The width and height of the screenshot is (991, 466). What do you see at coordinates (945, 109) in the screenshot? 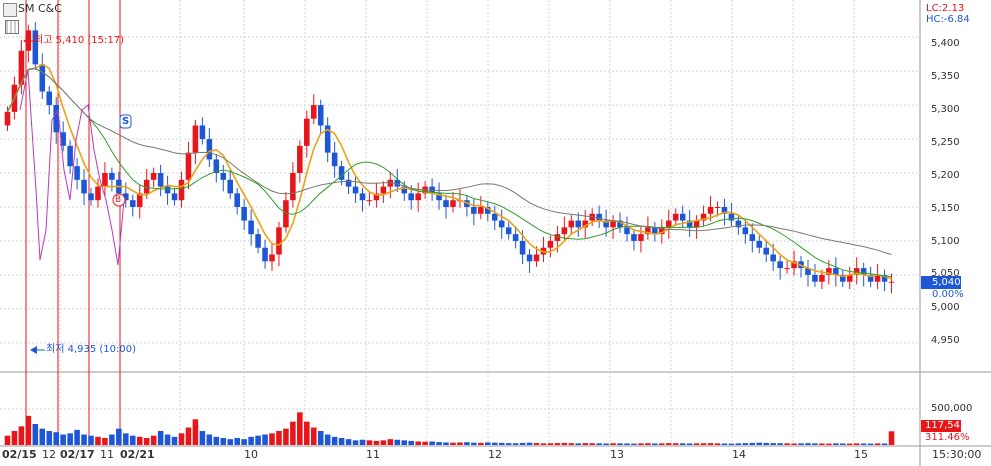
I see `price-tick: 5,300` at bounding box center [945, 109].